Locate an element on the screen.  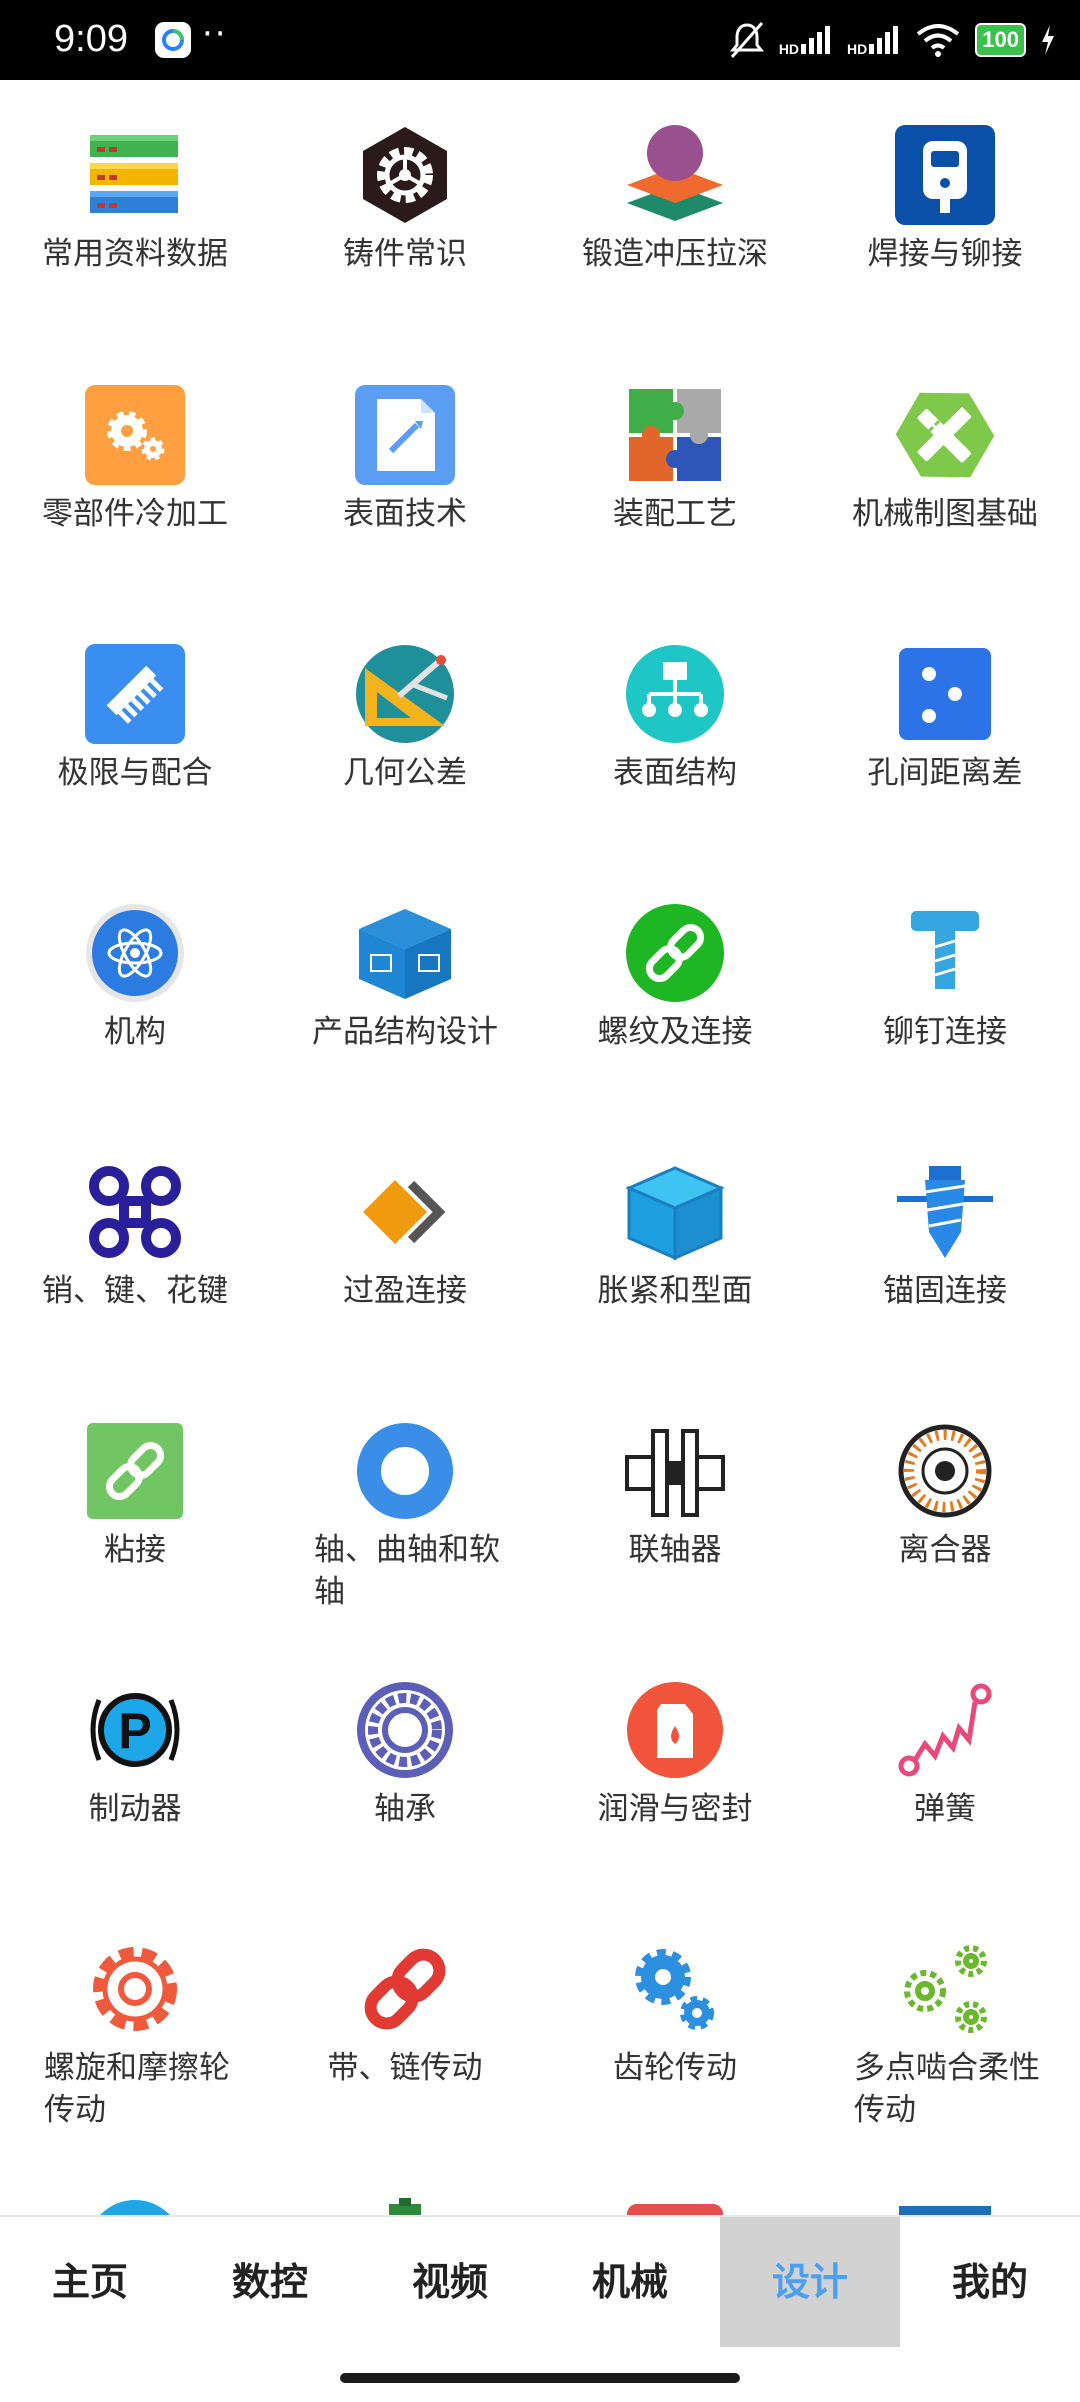
tab-machinery: 机械 is located at coordinates (630, 2282).